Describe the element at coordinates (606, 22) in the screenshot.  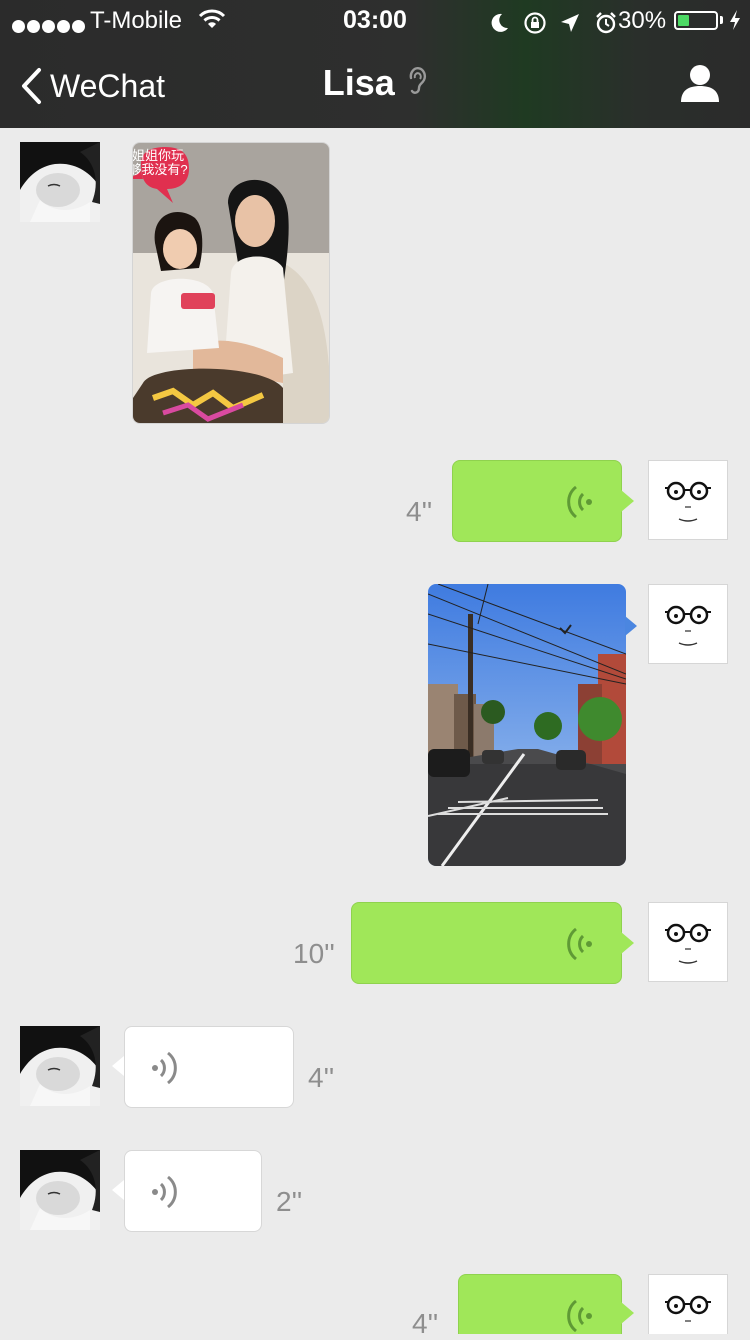
I see `alarm-icon` at that location.